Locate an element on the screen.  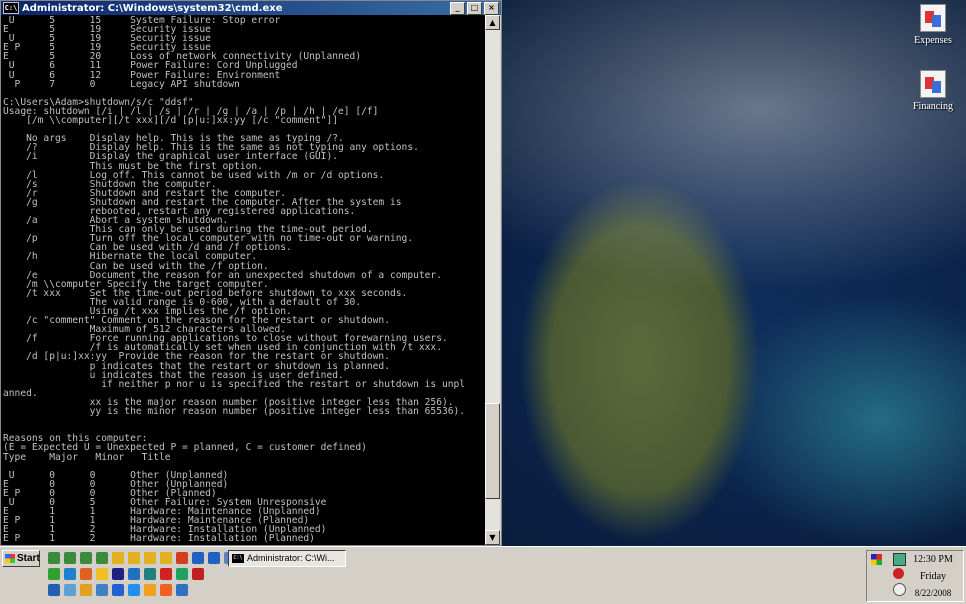
scroll-down-button: ▼ is located at coordinates (492, 537).